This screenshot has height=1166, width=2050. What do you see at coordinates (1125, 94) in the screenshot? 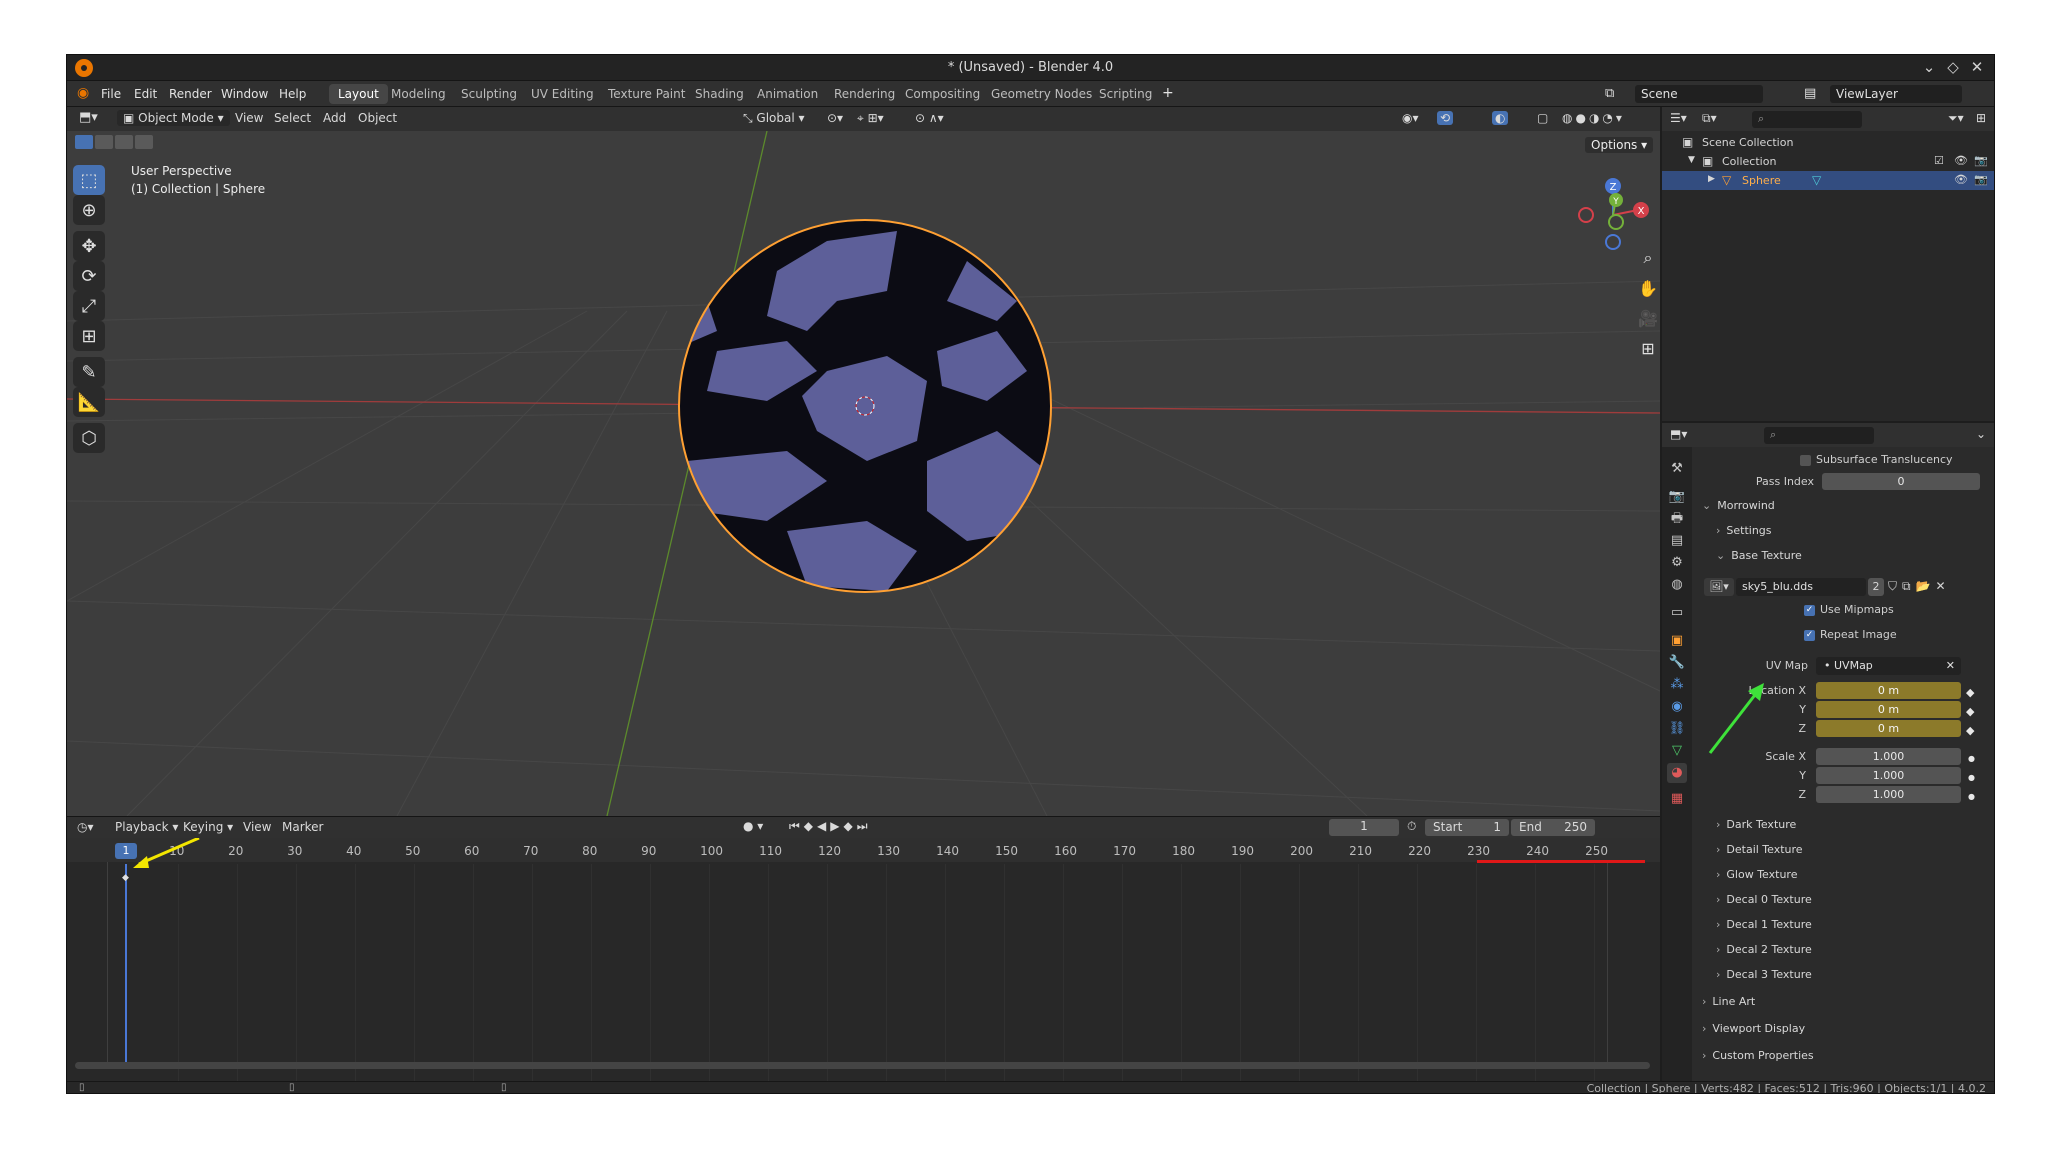
I see `tab-scripting: Scripting` at bounding box center [1125, 94].